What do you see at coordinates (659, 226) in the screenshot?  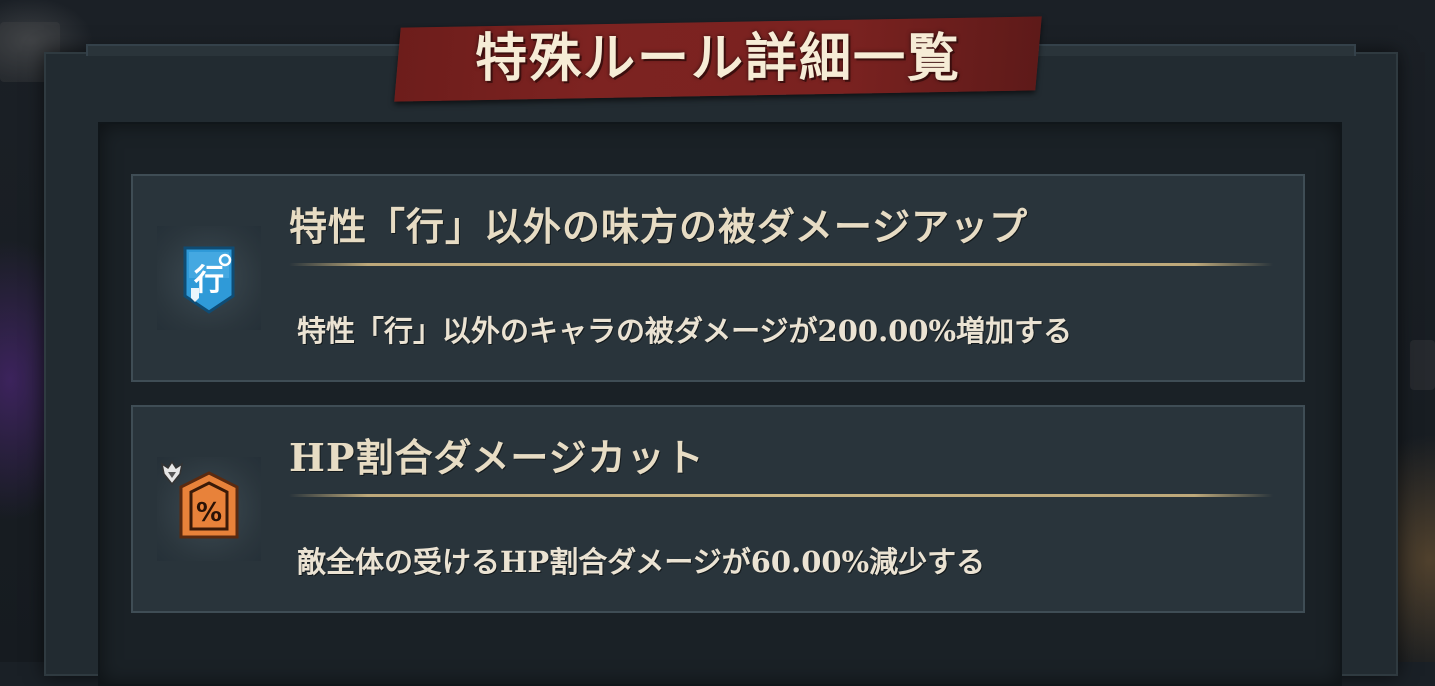 I see `rule-title: 特性「行」以外の味方の被ダメージアップ` at bounding box center [659, 226].